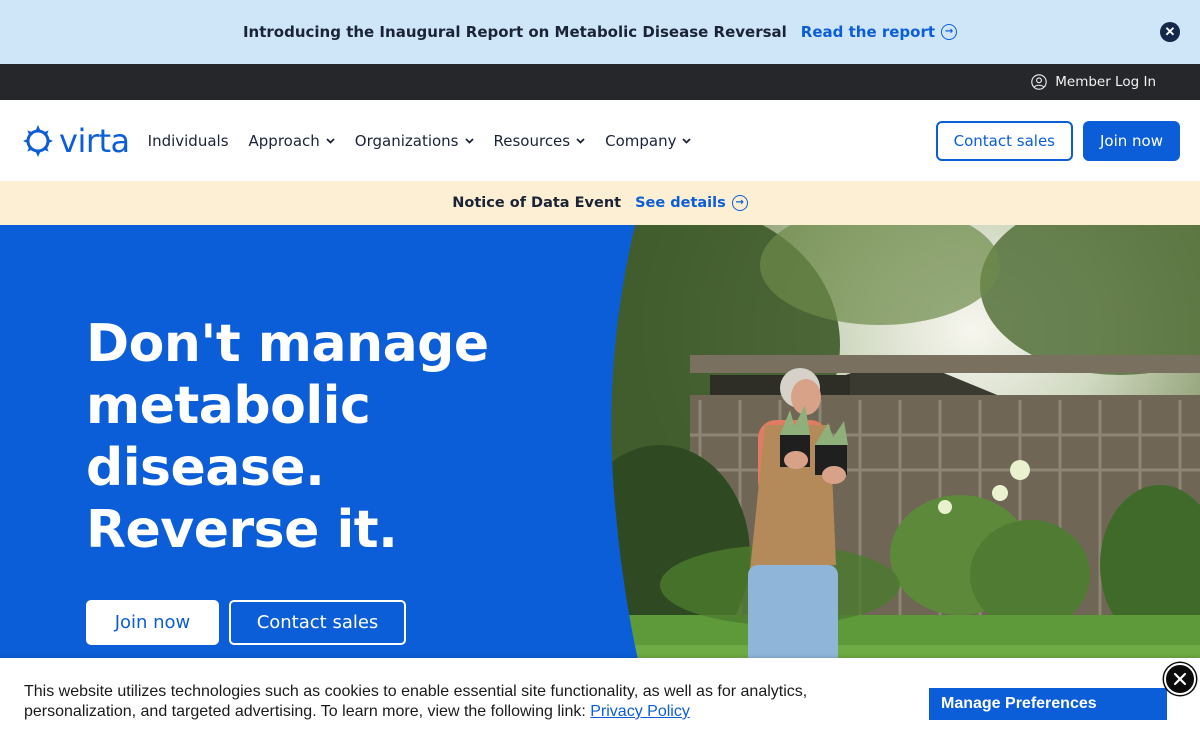  I want to click on hero-title-line: metabolic, so click(228, 406).